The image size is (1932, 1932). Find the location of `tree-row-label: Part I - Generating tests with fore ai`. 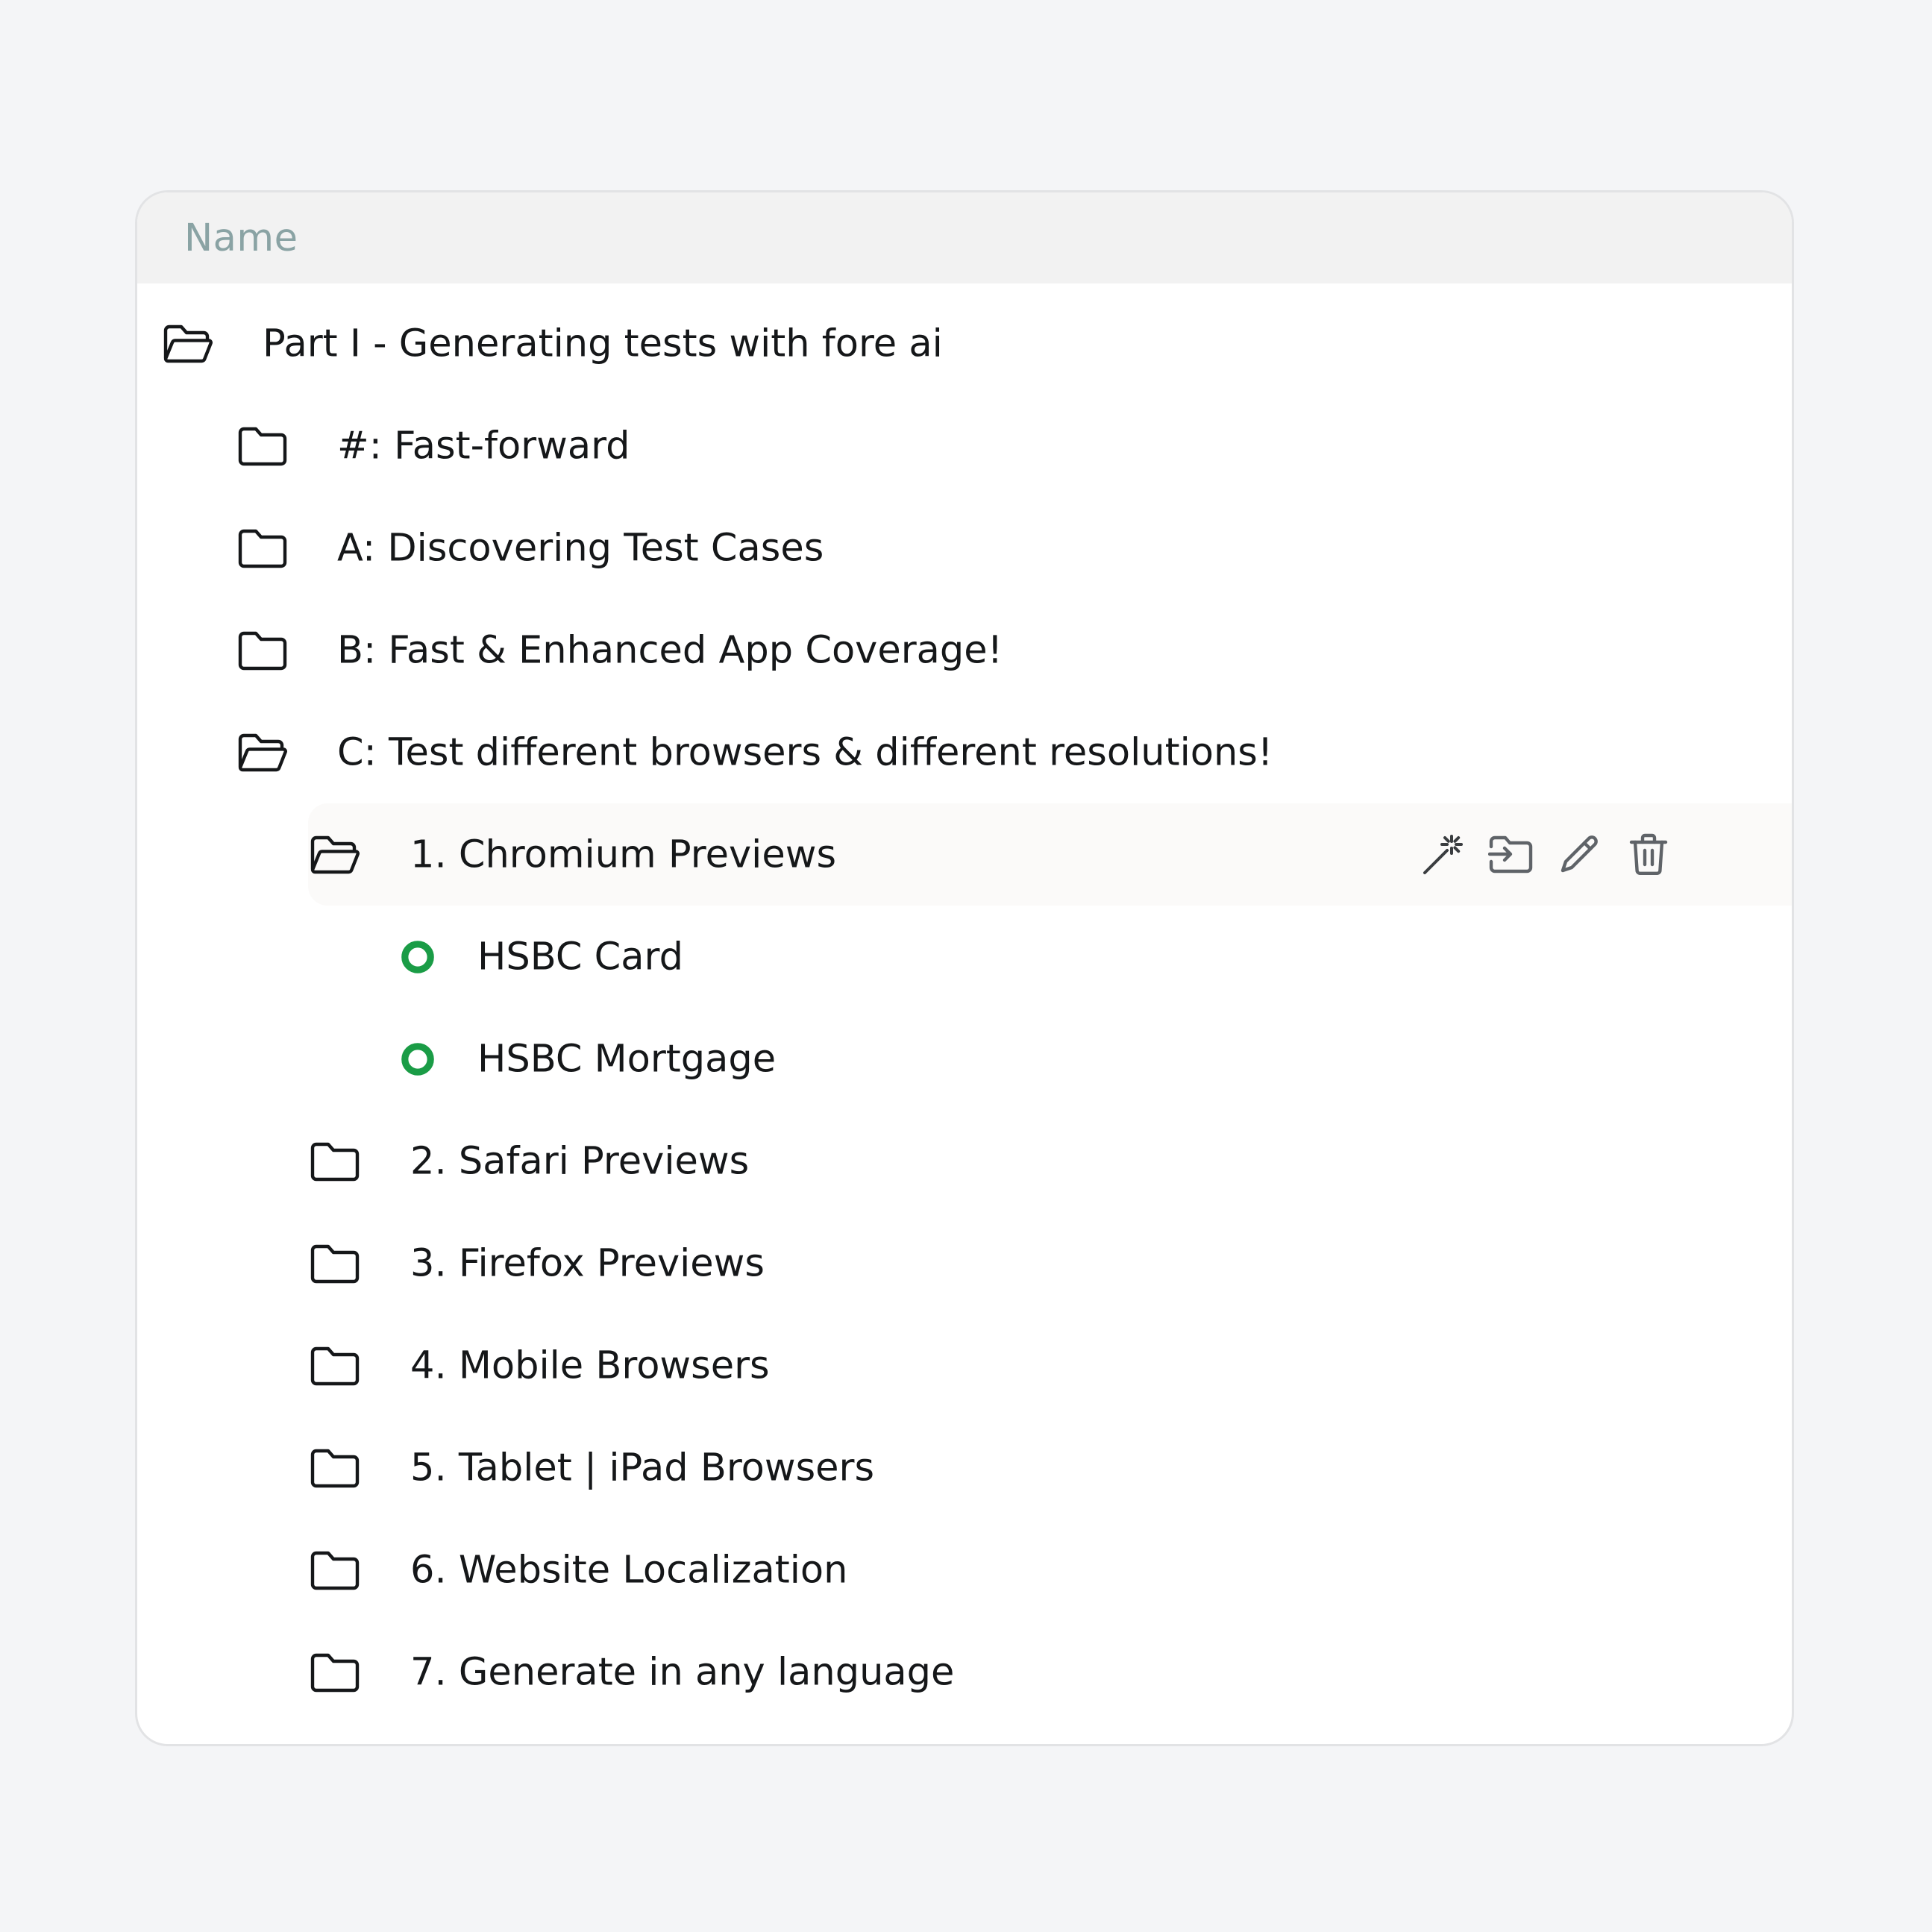

tree-row-label: Part I - Generating tests with fore ai is located at coordinates (603, 344).